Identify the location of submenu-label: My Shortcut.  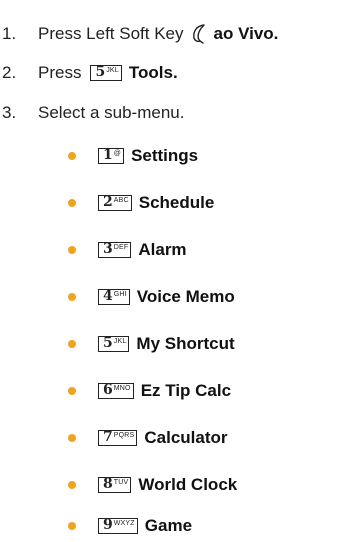
(185, 343).